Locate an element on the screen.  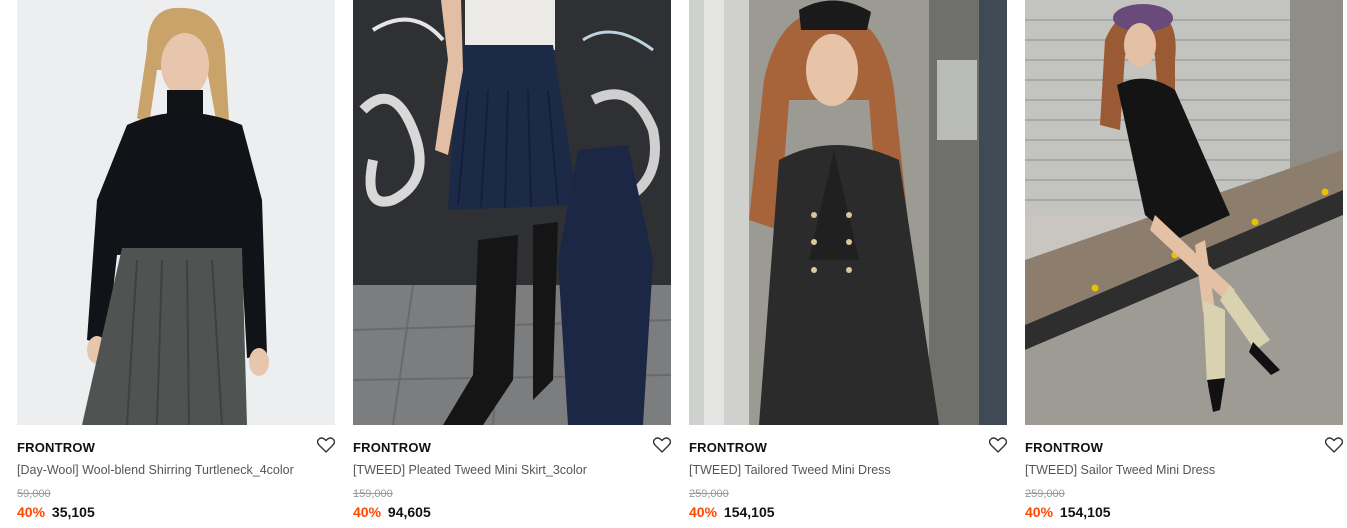
price-row: 40% 35,105 is located at coordinates (56, 512).